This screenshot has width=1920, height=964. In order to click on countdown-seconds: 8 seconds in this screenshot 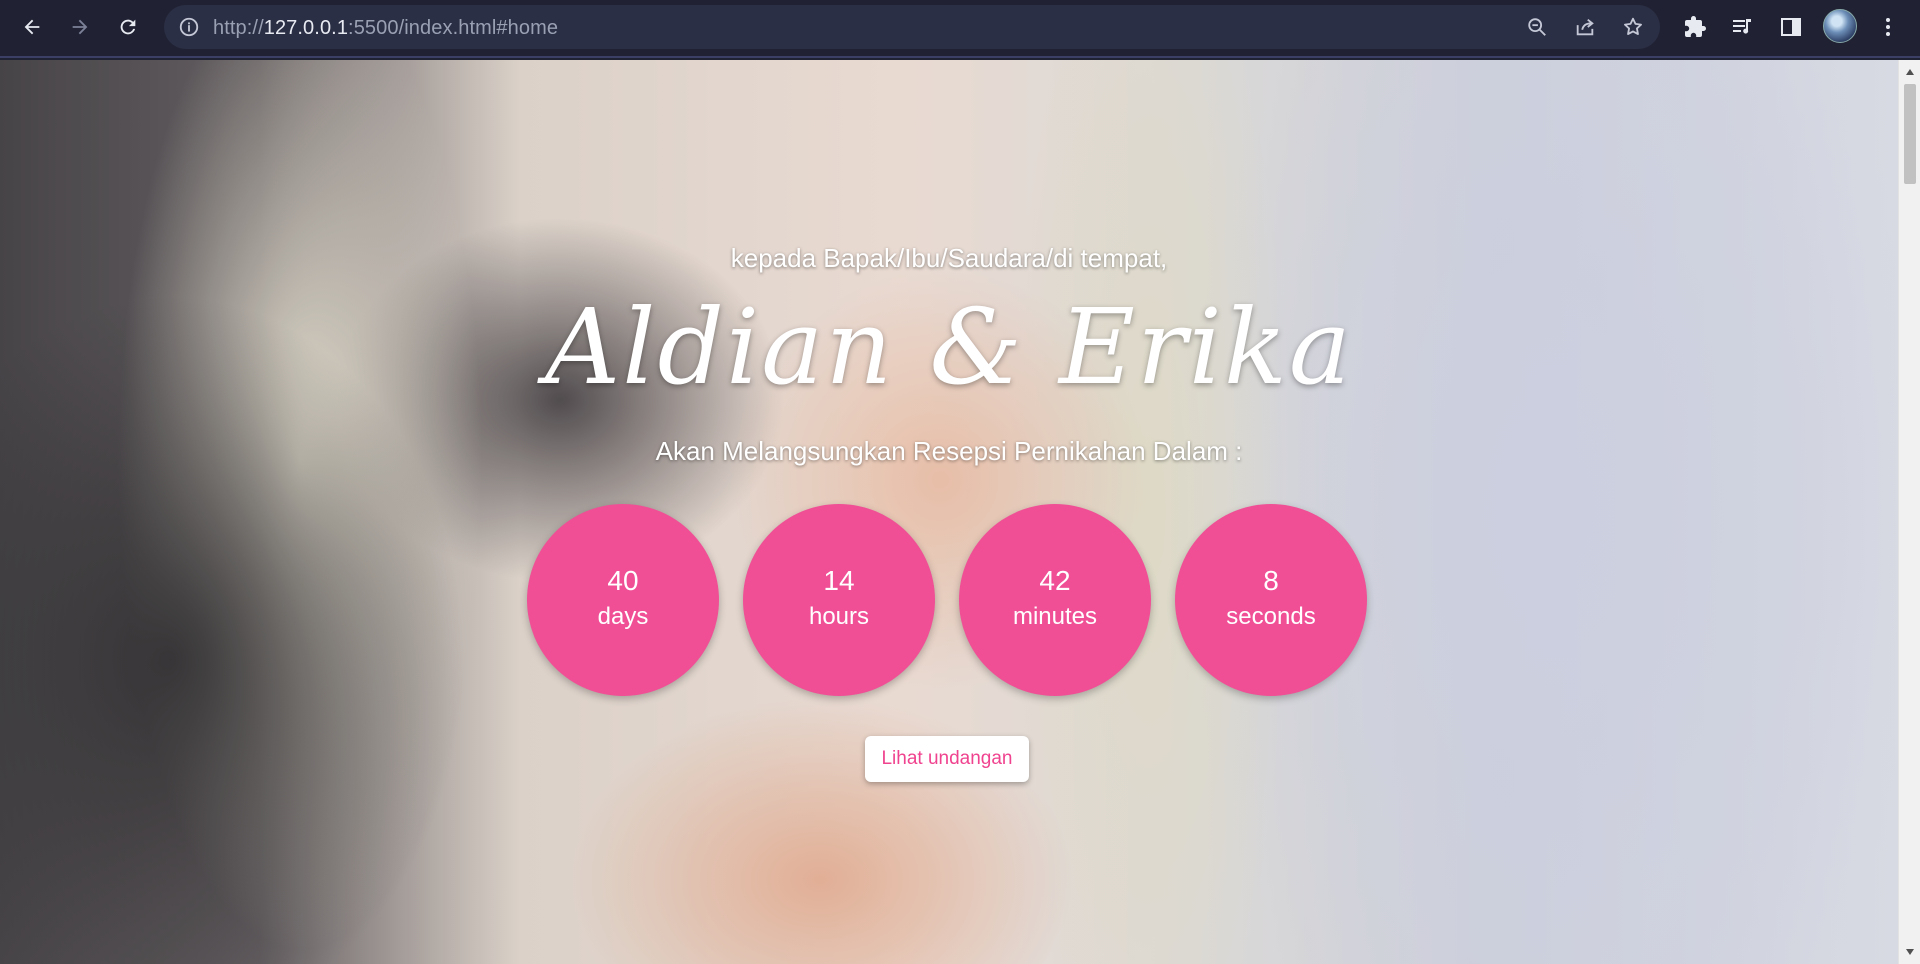, I will do `click(1271, 600)`.